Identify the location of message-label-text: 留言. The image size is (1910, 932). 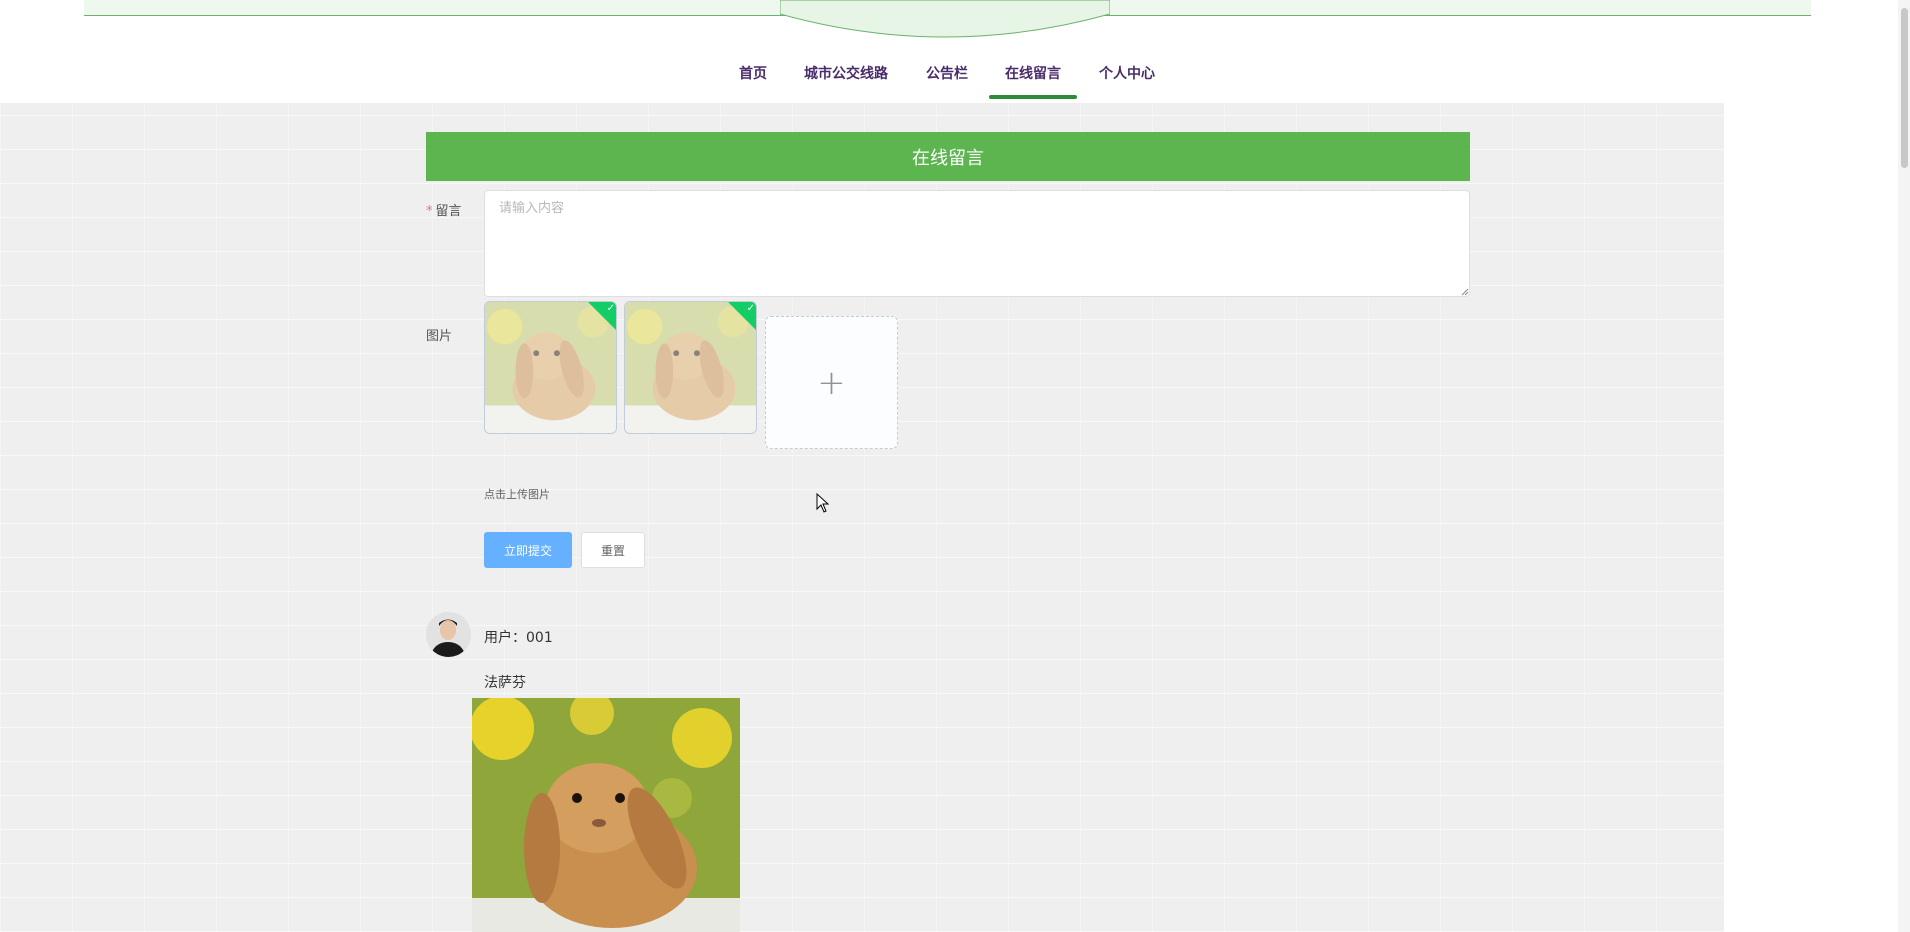
(448, 211).